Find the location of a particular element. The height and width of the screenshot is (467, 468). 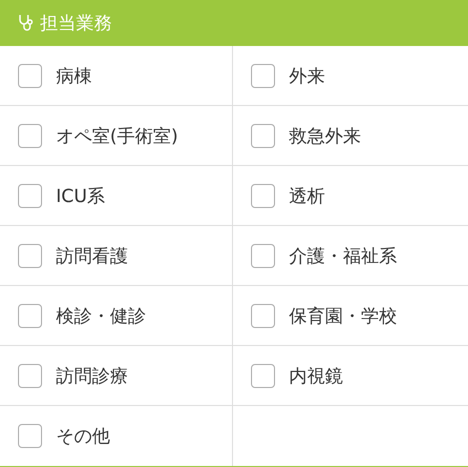

option-label: 外来 is located at coordinates (307, 76).